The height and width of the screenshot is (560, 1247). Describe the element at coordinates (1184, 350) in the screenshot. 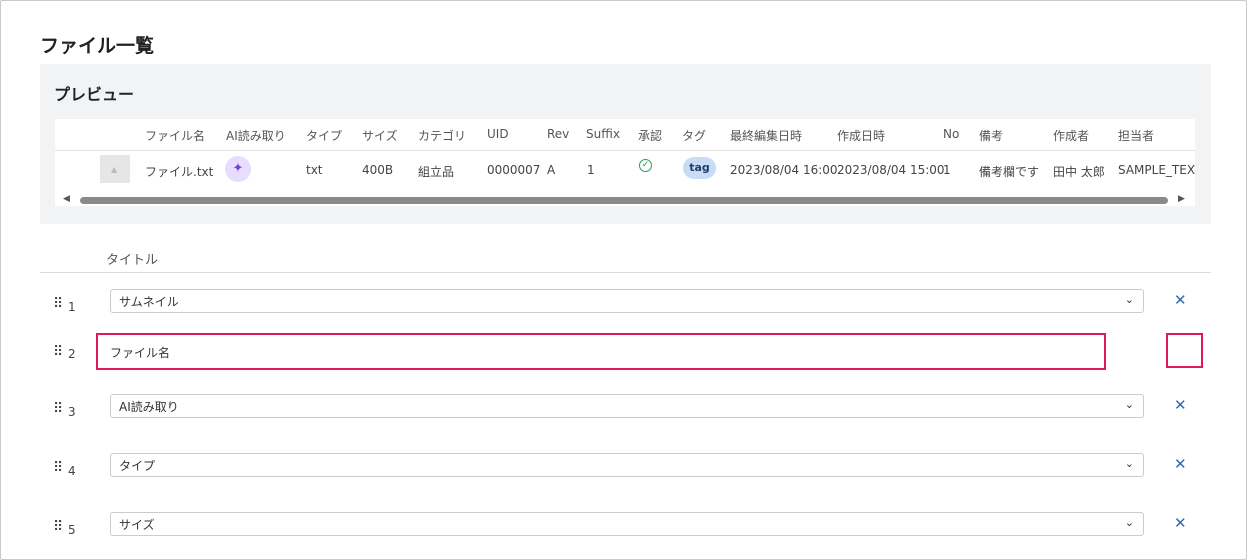

I see `highlighted-empty-box` at that location.